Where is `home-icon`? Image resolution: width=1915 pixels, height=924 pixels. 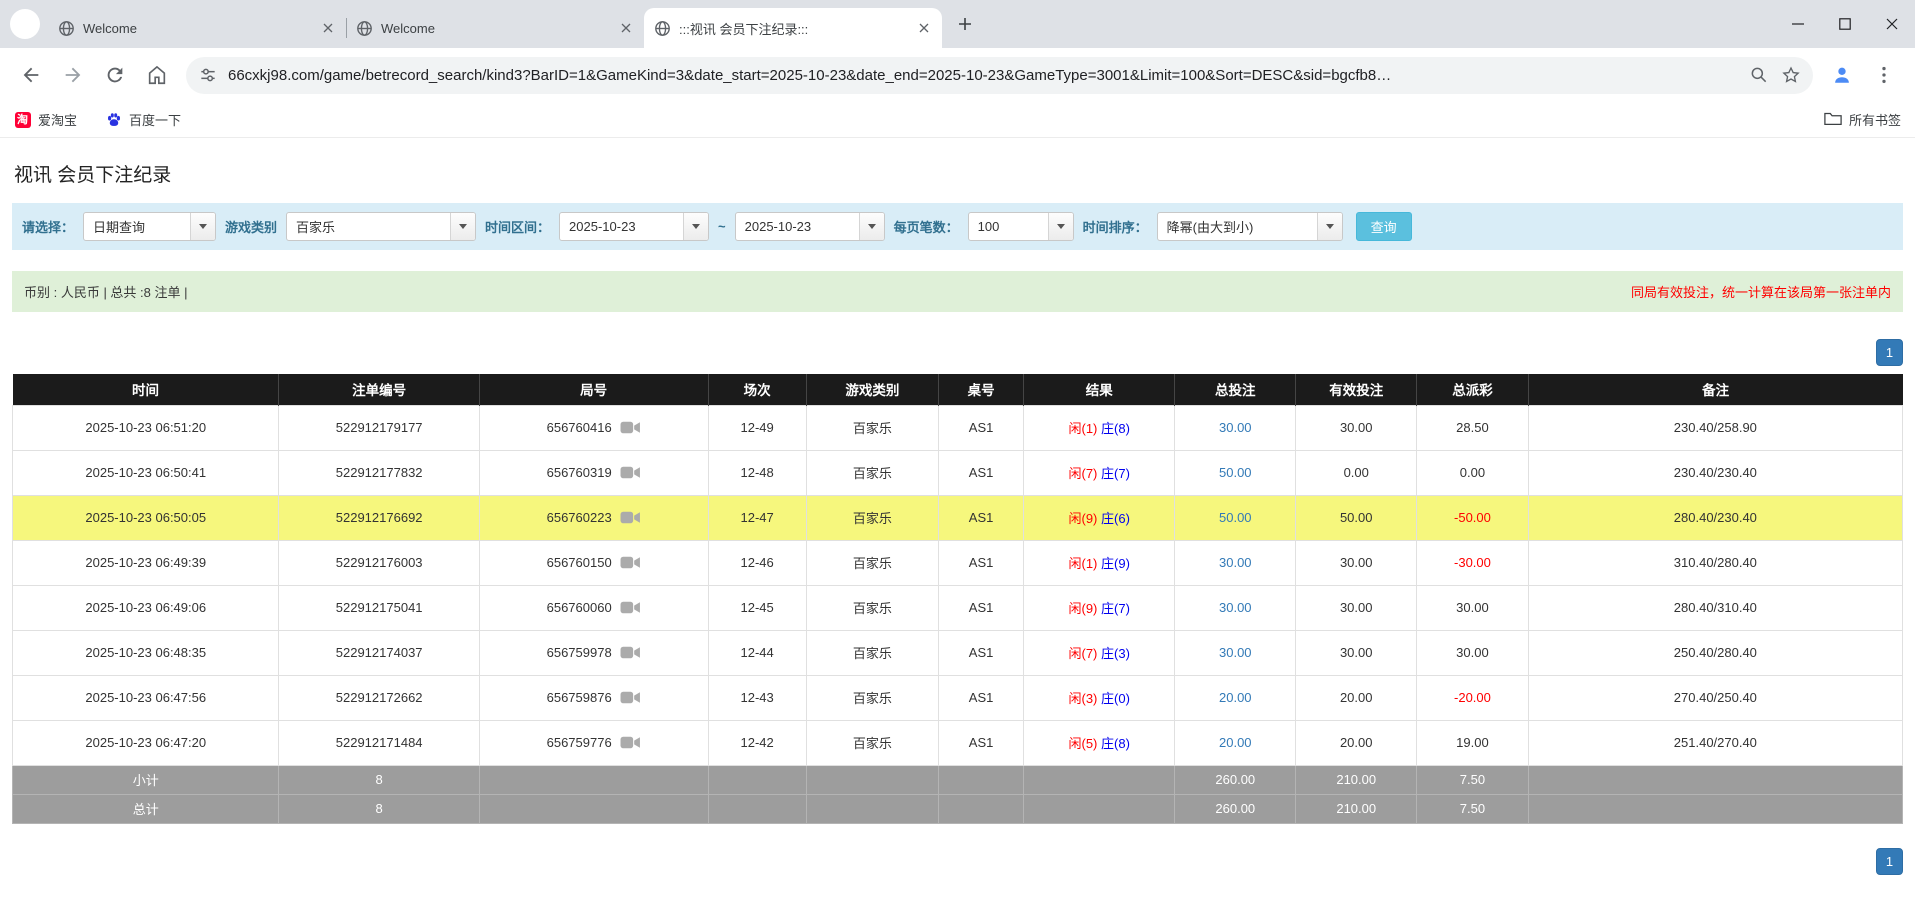
home-icon is located at coordinates (157, 75).